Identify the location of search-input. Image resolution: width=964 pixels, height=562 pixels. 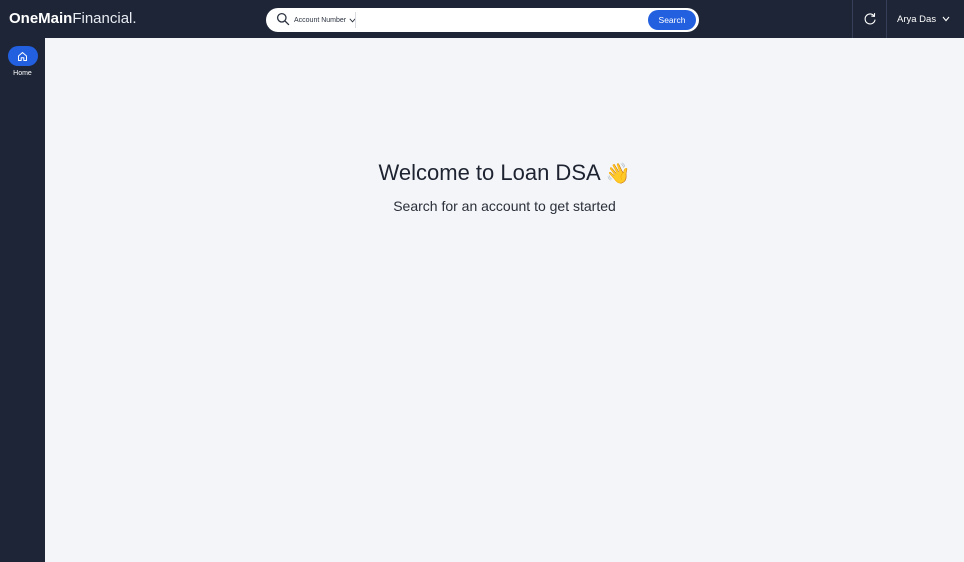
(499, 20).